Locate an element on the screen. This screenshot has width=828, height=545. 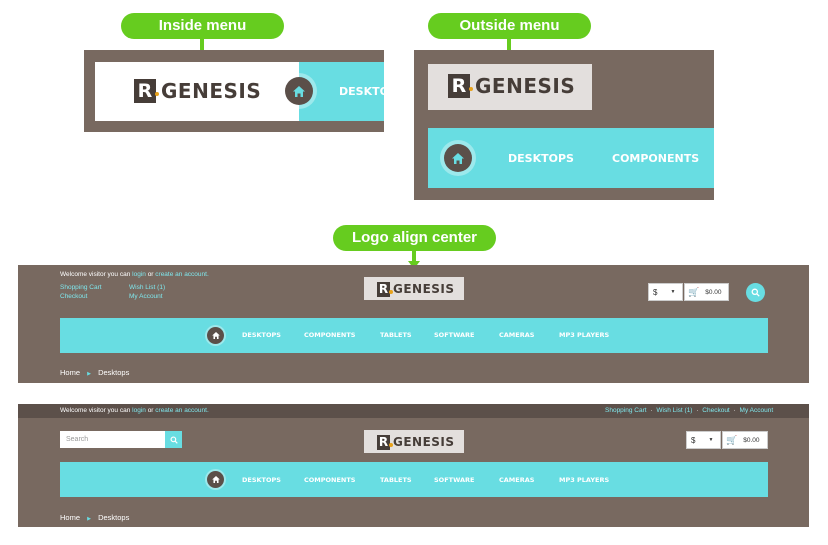
search-box: Search is located at coordinates (121, 439).